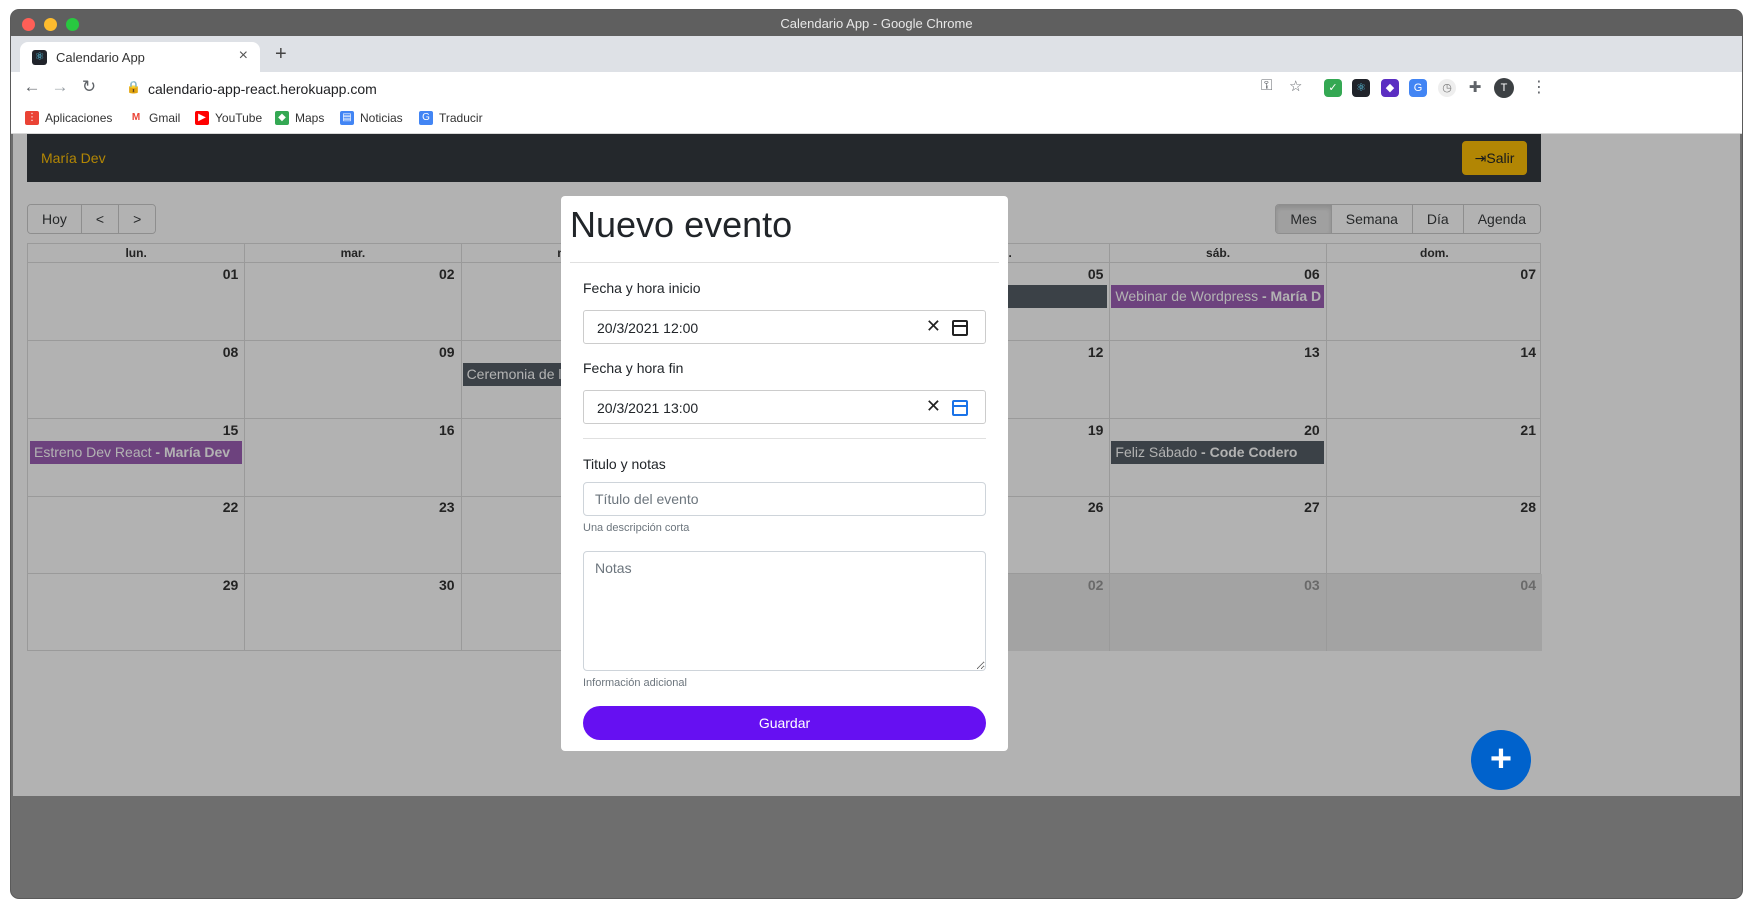 The width and height of the screenshot is (1753, 911). What do you see at coordinates (784, 499) in the screenshot?
I see `event-title-input` at bounding box center [784, 499].